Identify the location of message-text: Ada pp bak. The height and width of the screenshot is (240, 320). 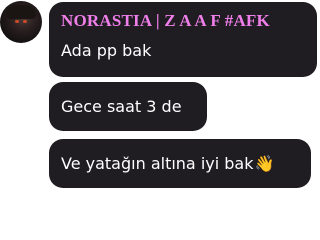
(106, 50).